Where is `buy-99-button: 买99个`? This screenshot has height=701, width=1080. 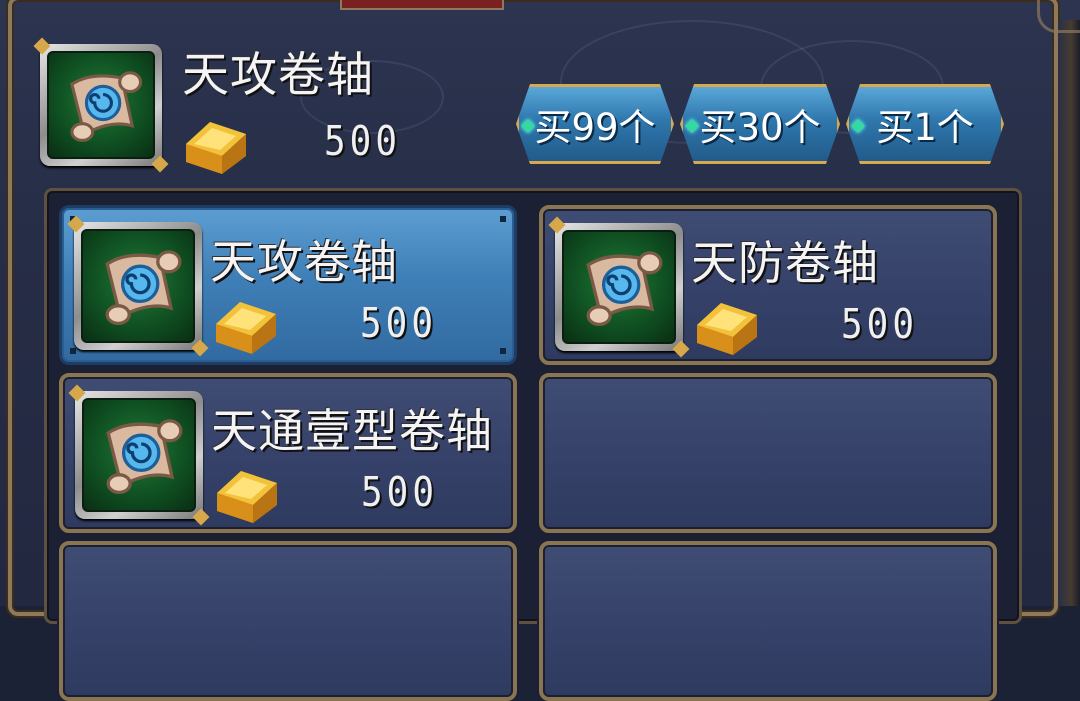
buy-99-button: 买99个 is located at coordinates (595, 124).